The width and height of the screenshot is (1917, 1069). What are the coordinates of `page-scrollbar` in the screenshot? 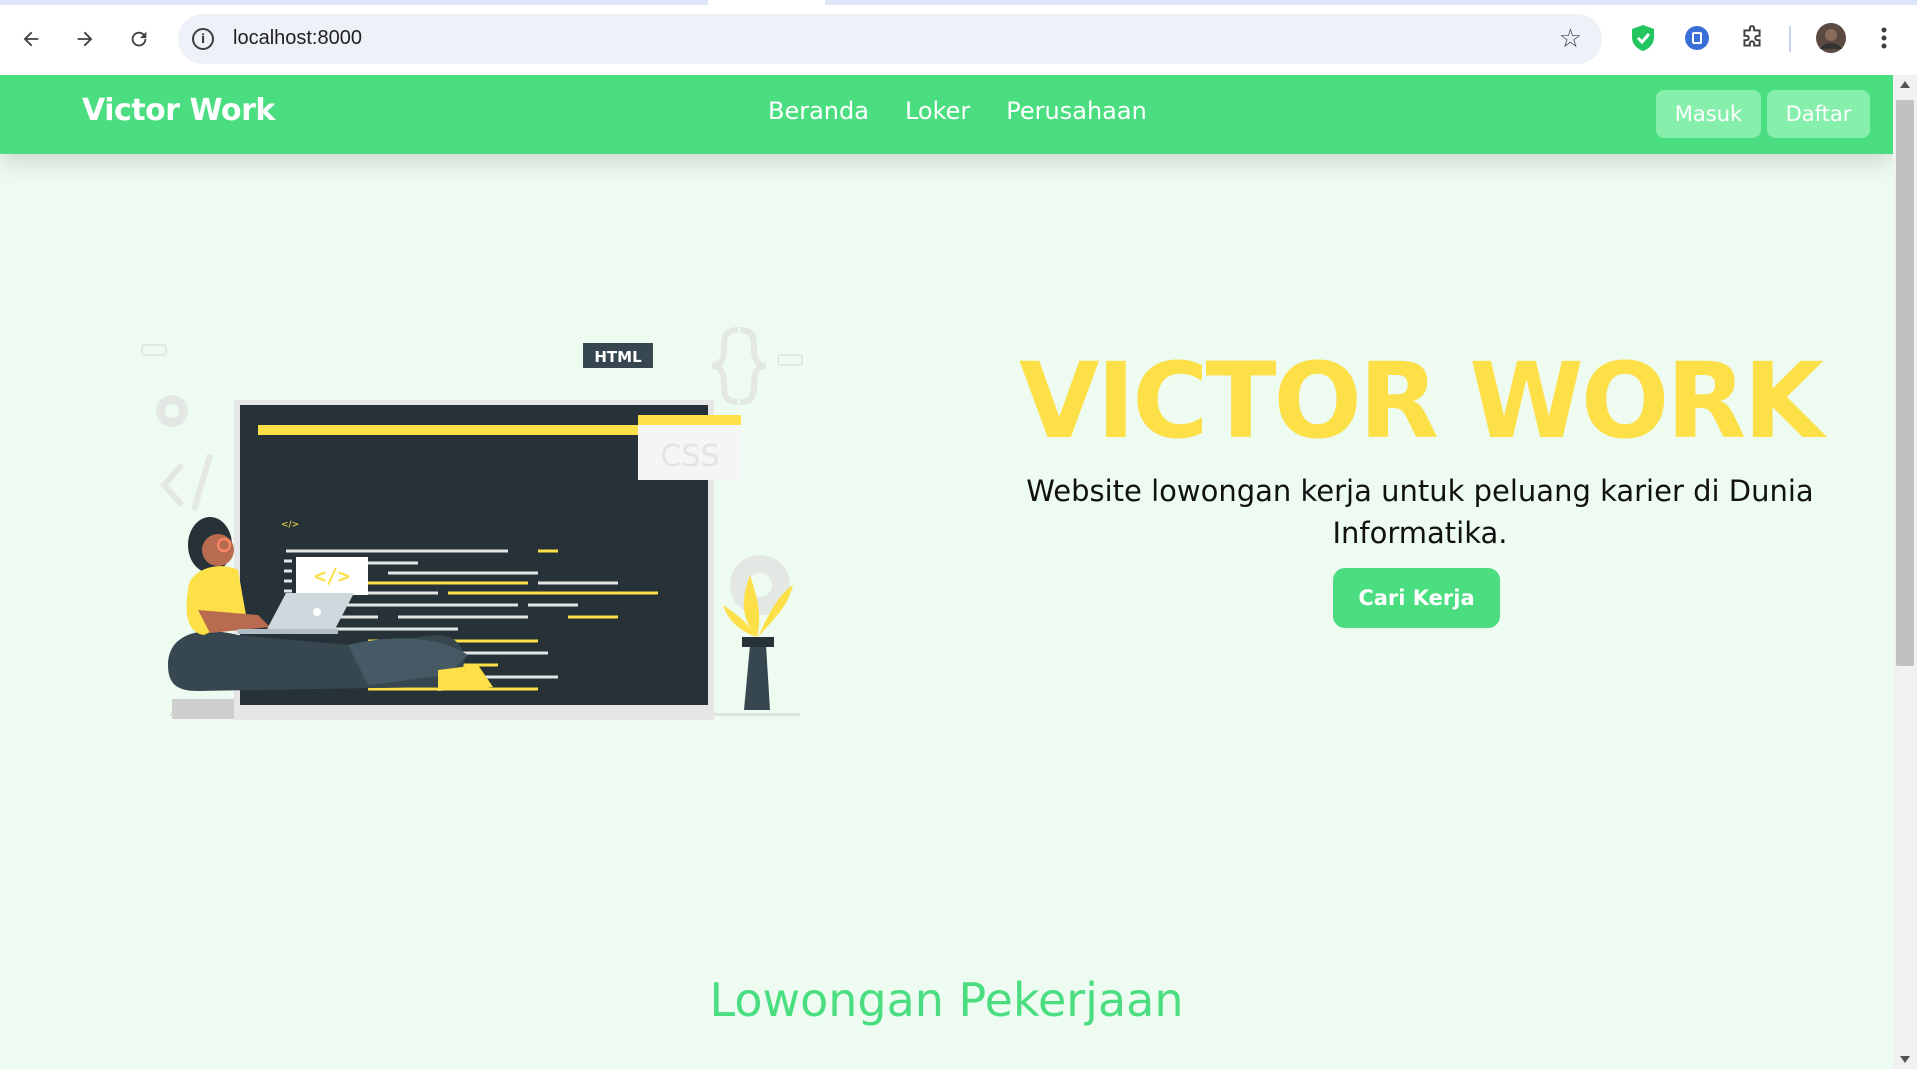 It's located at (1905, 572).